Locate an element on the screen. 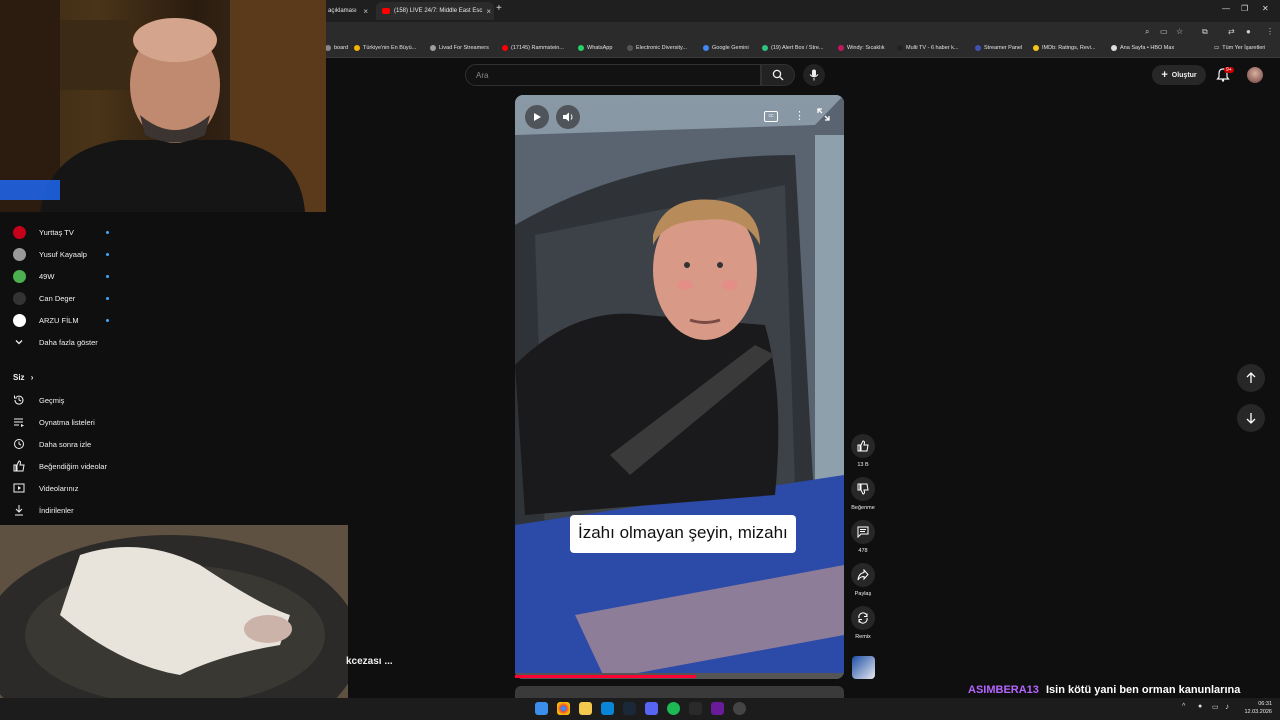  cast-icon: ▭ is located at coordinates (1164, 31).